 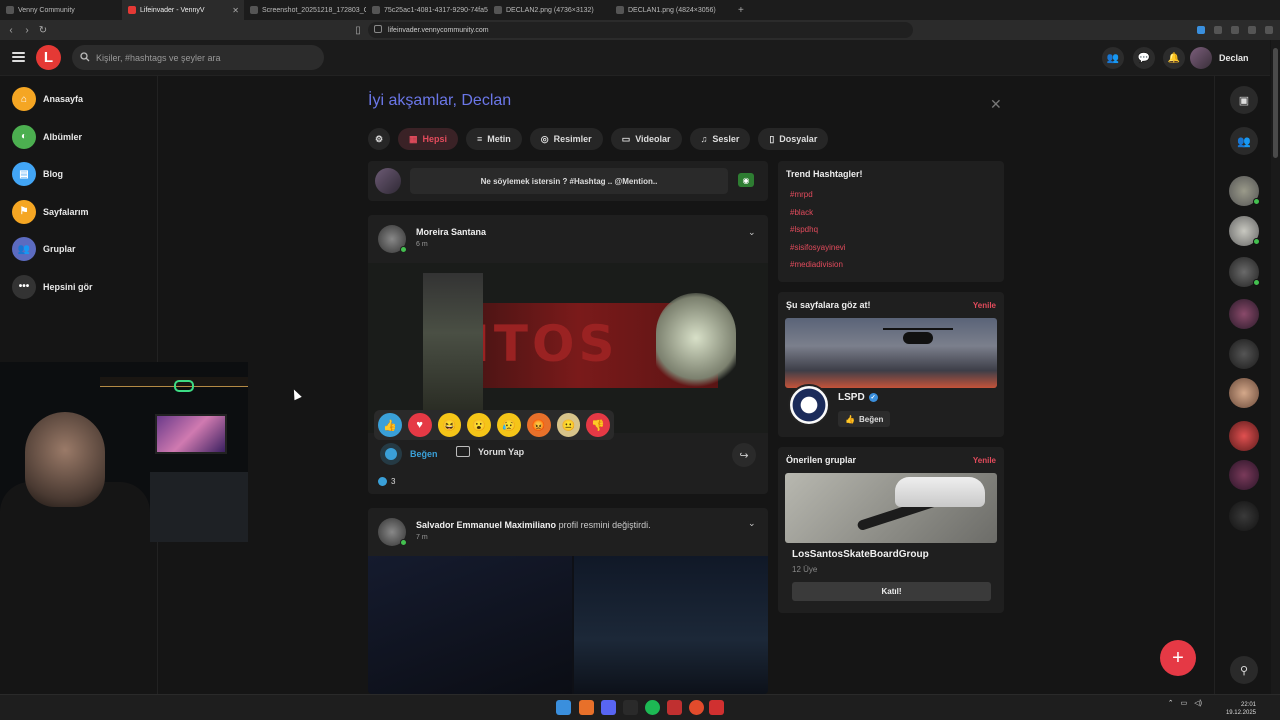 What do you see at coordinates (409, 454) in the screenshot?
I see `like-button: Beğen` at bounding box center [409, 454].